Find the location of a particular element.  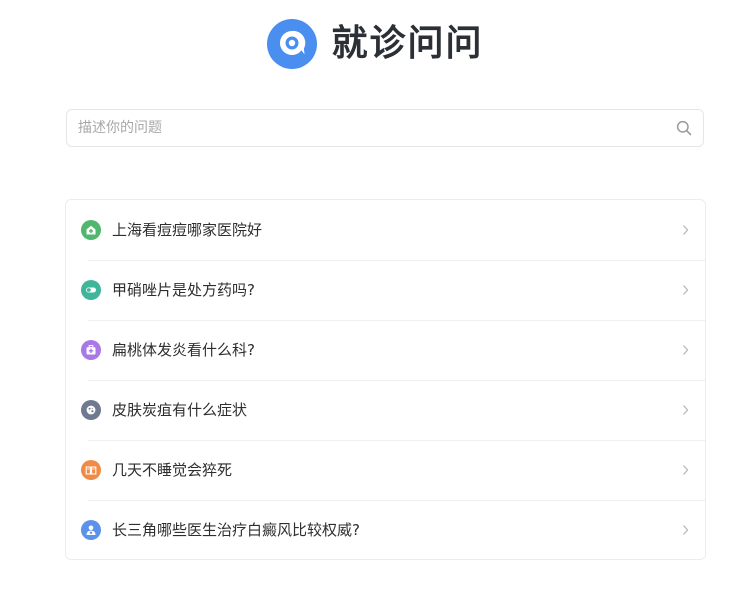

doctor-icon is located at coordinates (91, 530).